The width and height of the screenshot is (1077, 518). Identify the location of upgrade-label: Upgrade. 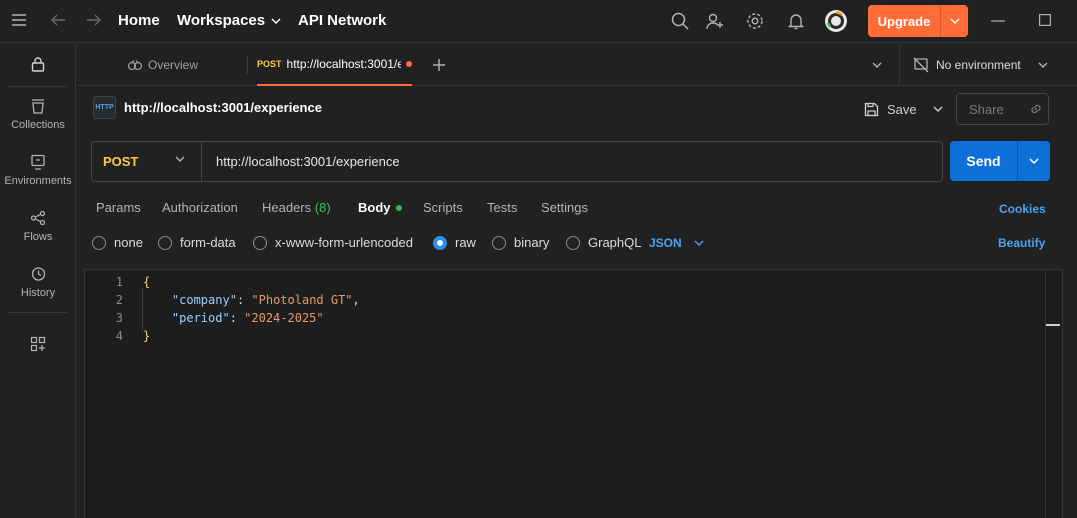
(904, 21).